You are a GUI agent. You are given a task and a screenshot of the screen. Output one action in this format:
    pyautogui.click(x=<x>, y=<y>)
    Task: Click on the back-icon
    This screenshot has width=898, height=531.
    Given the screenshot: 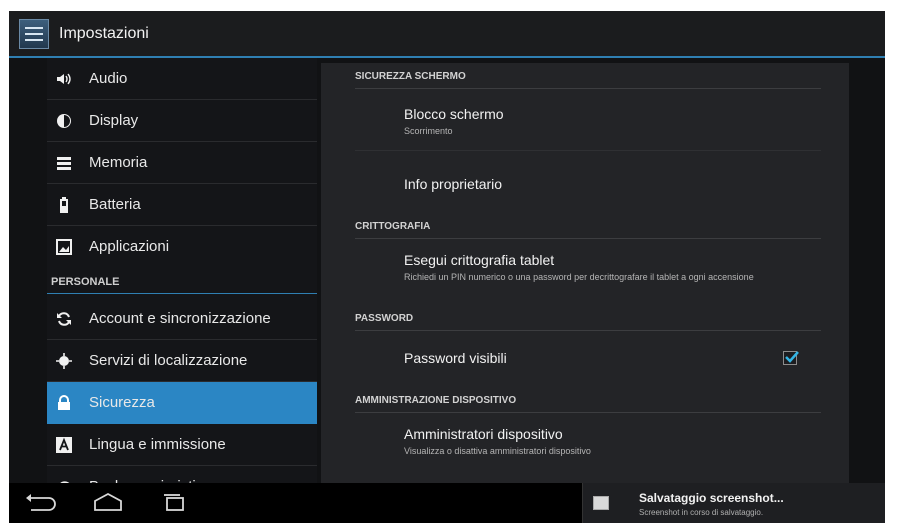 What is the action you would take?
    pyautogui.click(x=41, y=502)
    